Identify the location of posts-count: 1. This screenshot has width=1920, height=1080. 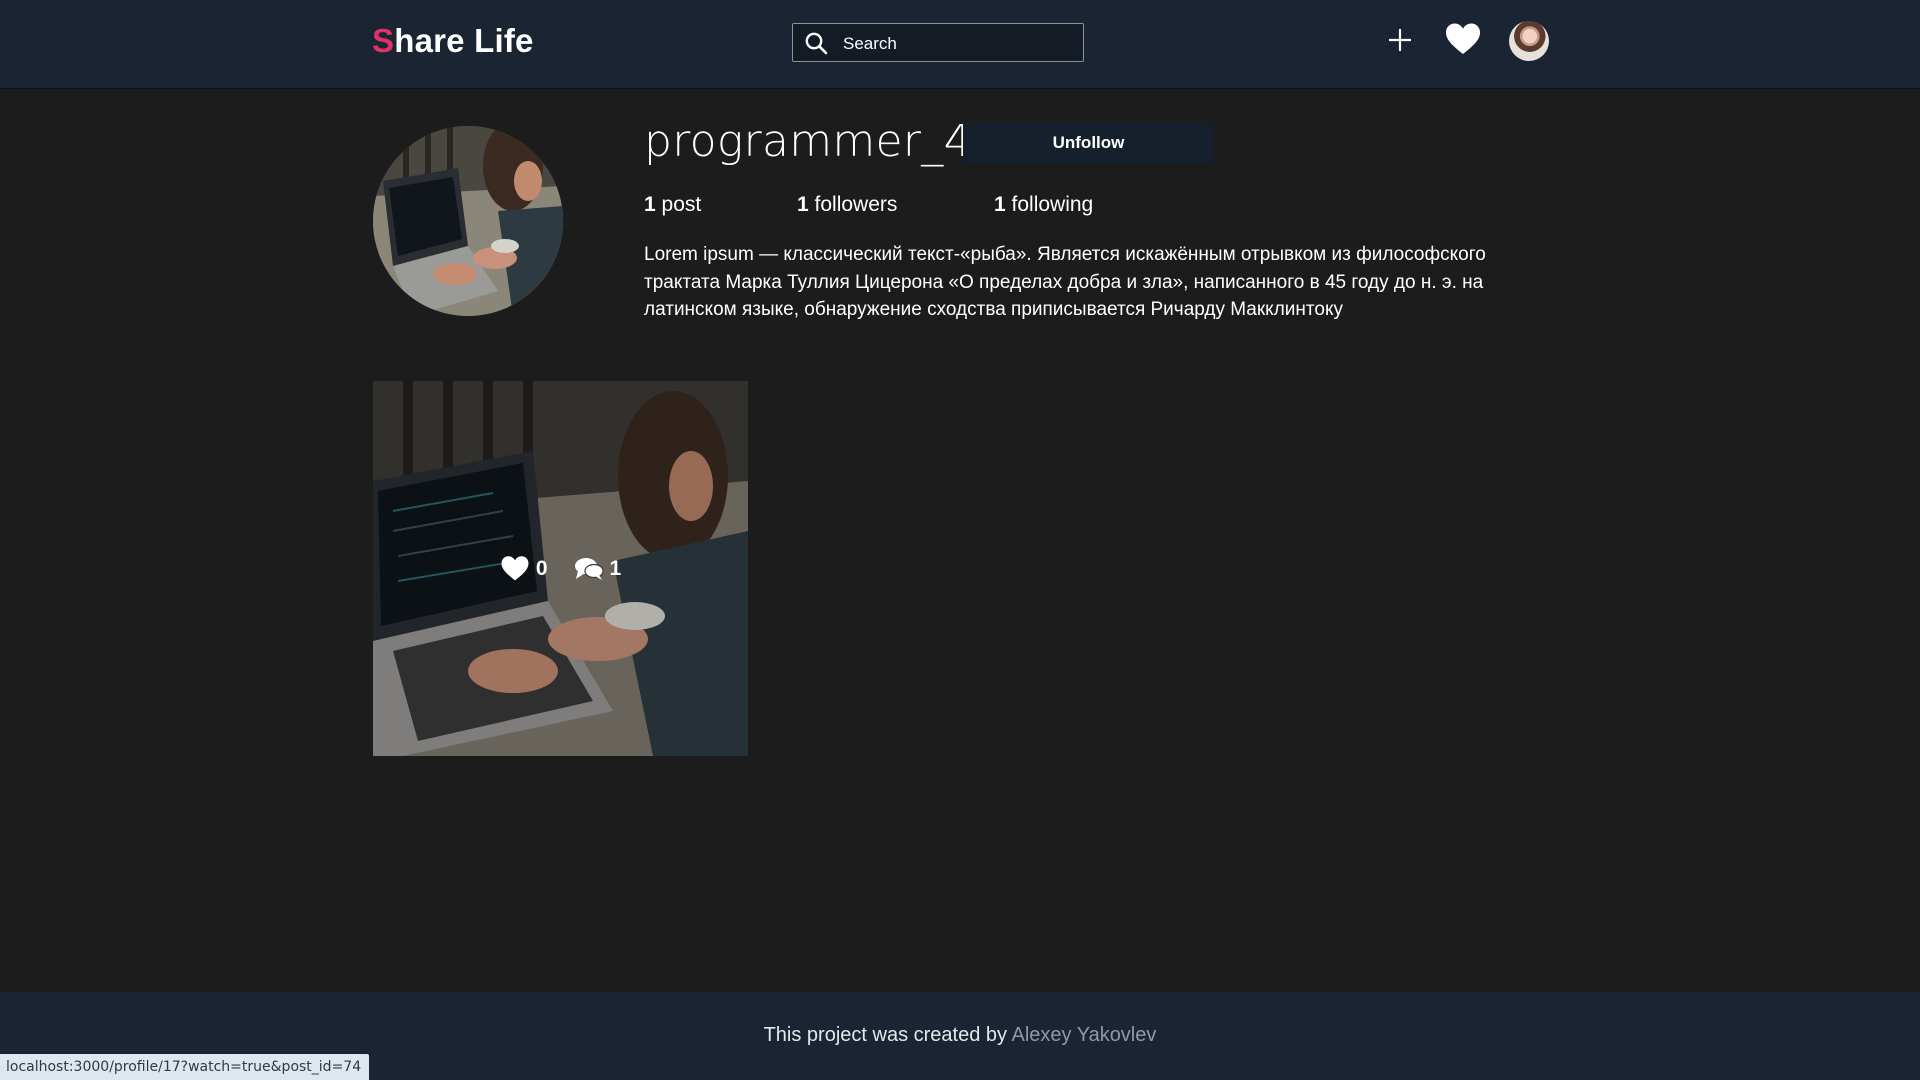
(650, 204).